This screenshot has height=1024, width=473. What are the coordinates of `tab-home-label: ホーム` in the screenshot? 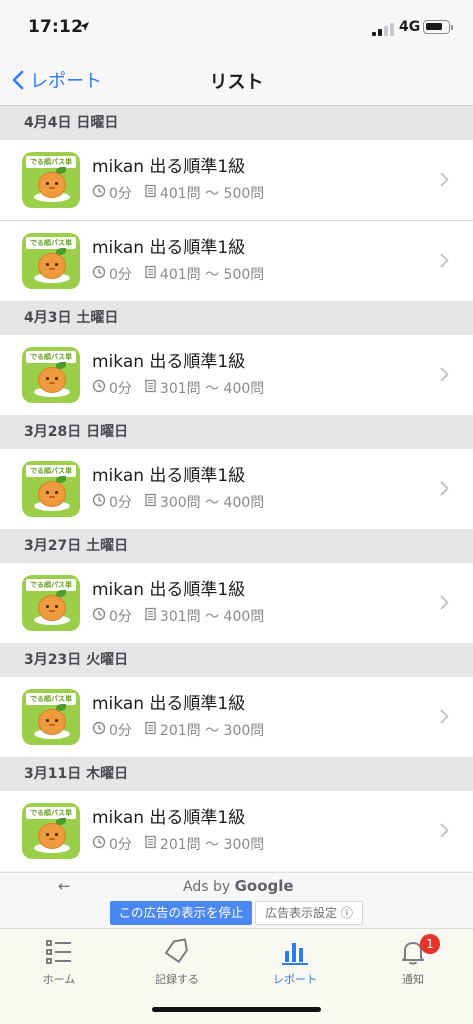 It's located at (59, 979).